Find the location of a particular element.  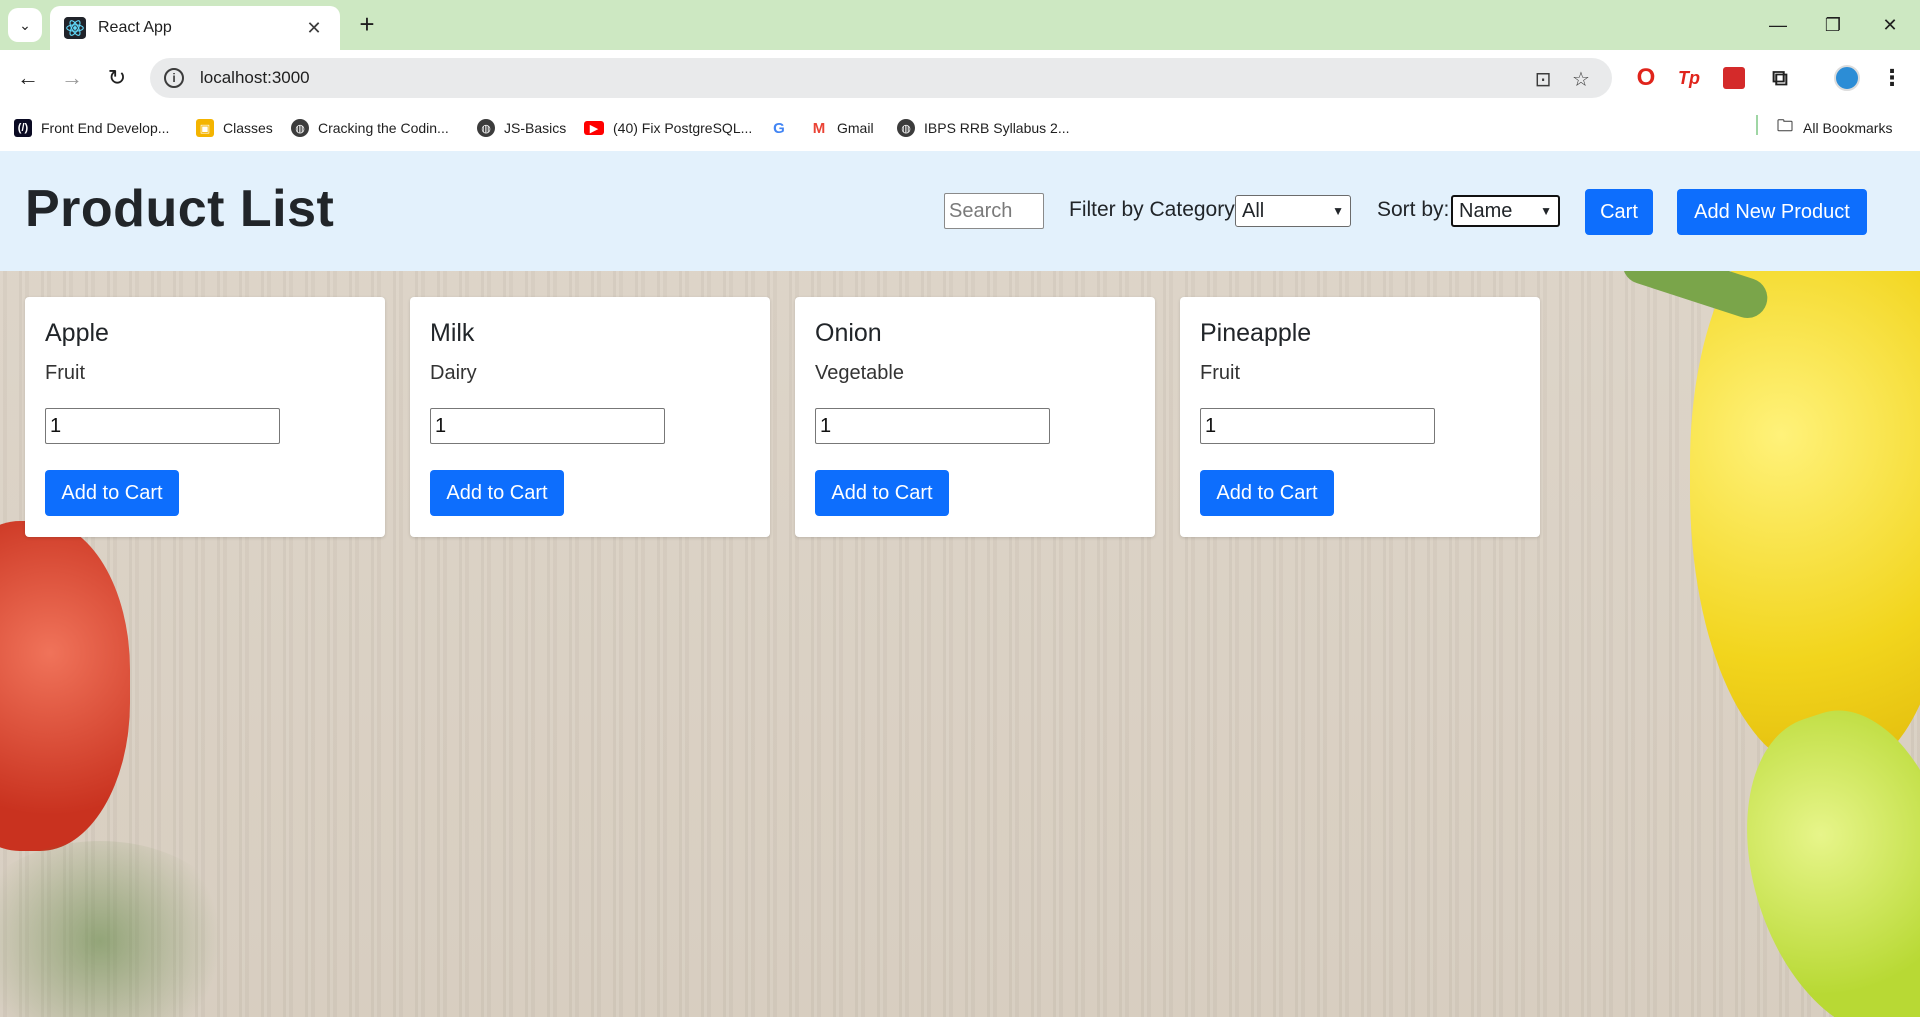

product-name: Milk is located at coordinates (452, 333).